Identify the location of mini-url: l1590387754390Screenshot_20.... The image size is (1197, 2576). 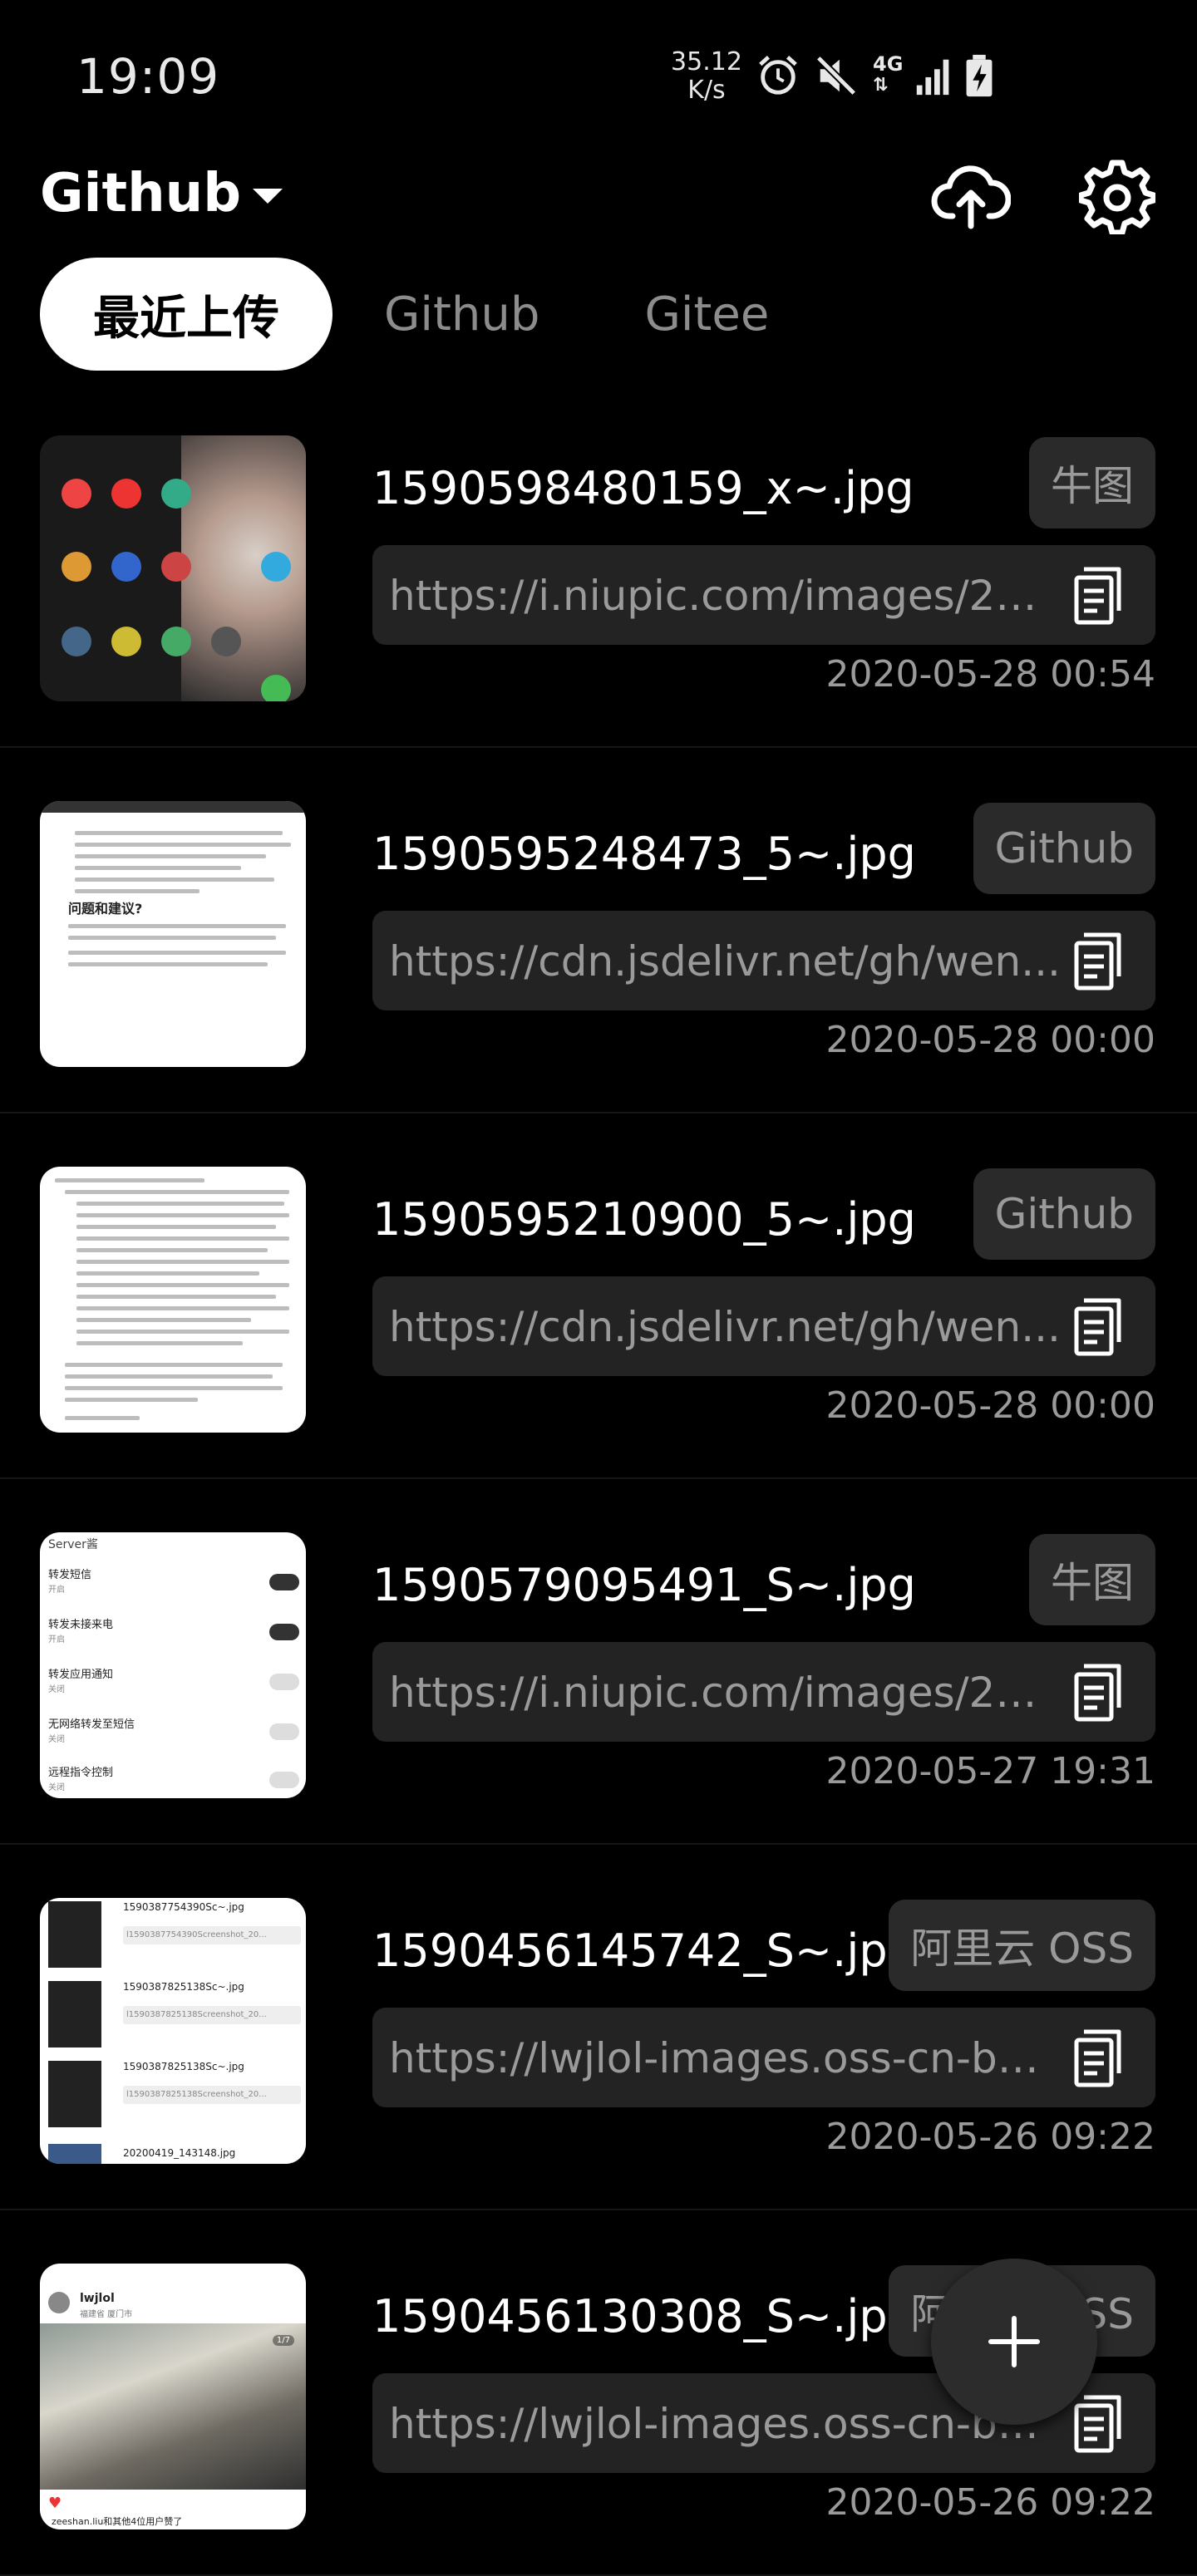
(212, 1935).